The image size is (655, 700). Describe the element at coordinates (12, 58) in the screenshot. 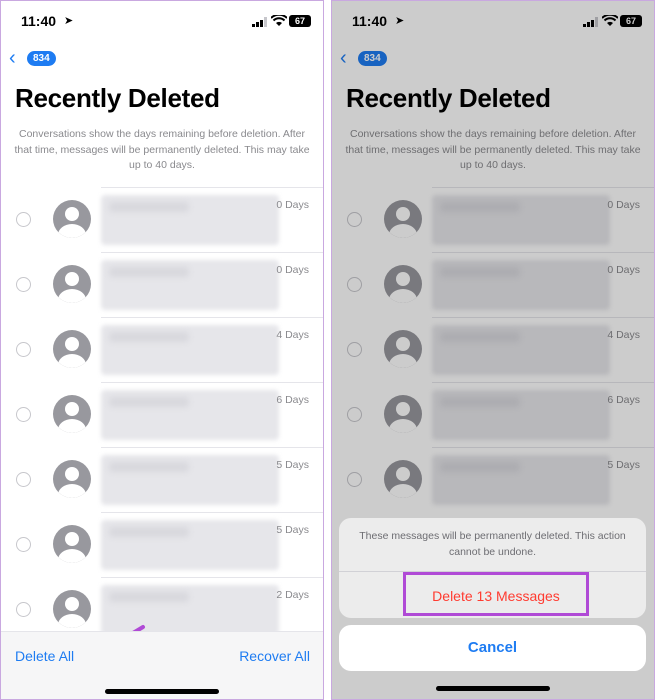

I see `chevron-left-icon: ‹` at that location.